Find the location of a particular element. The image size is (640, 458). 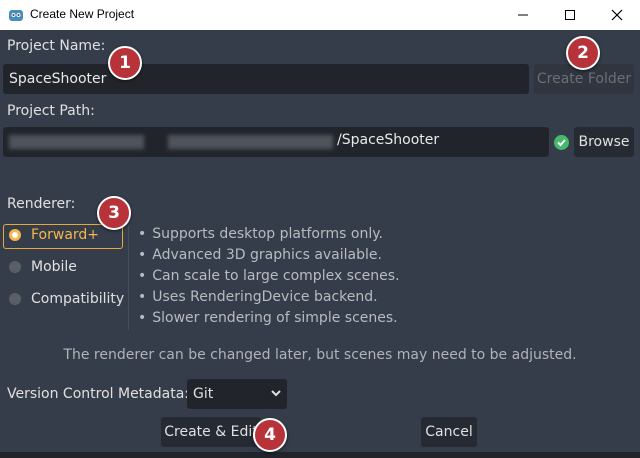

maximize-icon is located at coordinates (570, 15).